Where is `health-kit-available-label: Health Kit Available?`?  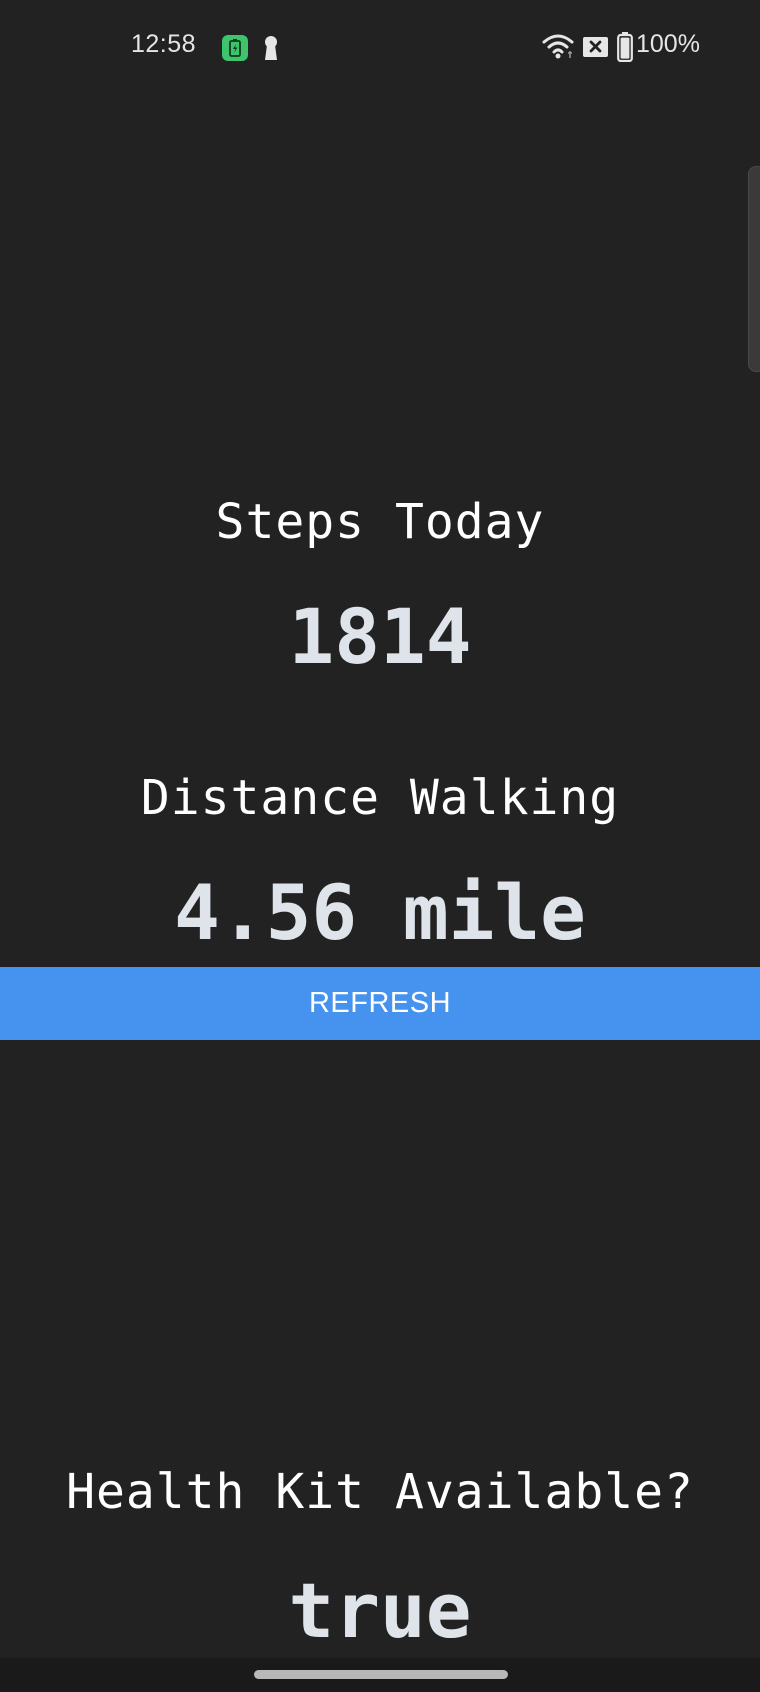
health-kit-available-label: Health Kit Available? is located at coordinates (380, 1492).